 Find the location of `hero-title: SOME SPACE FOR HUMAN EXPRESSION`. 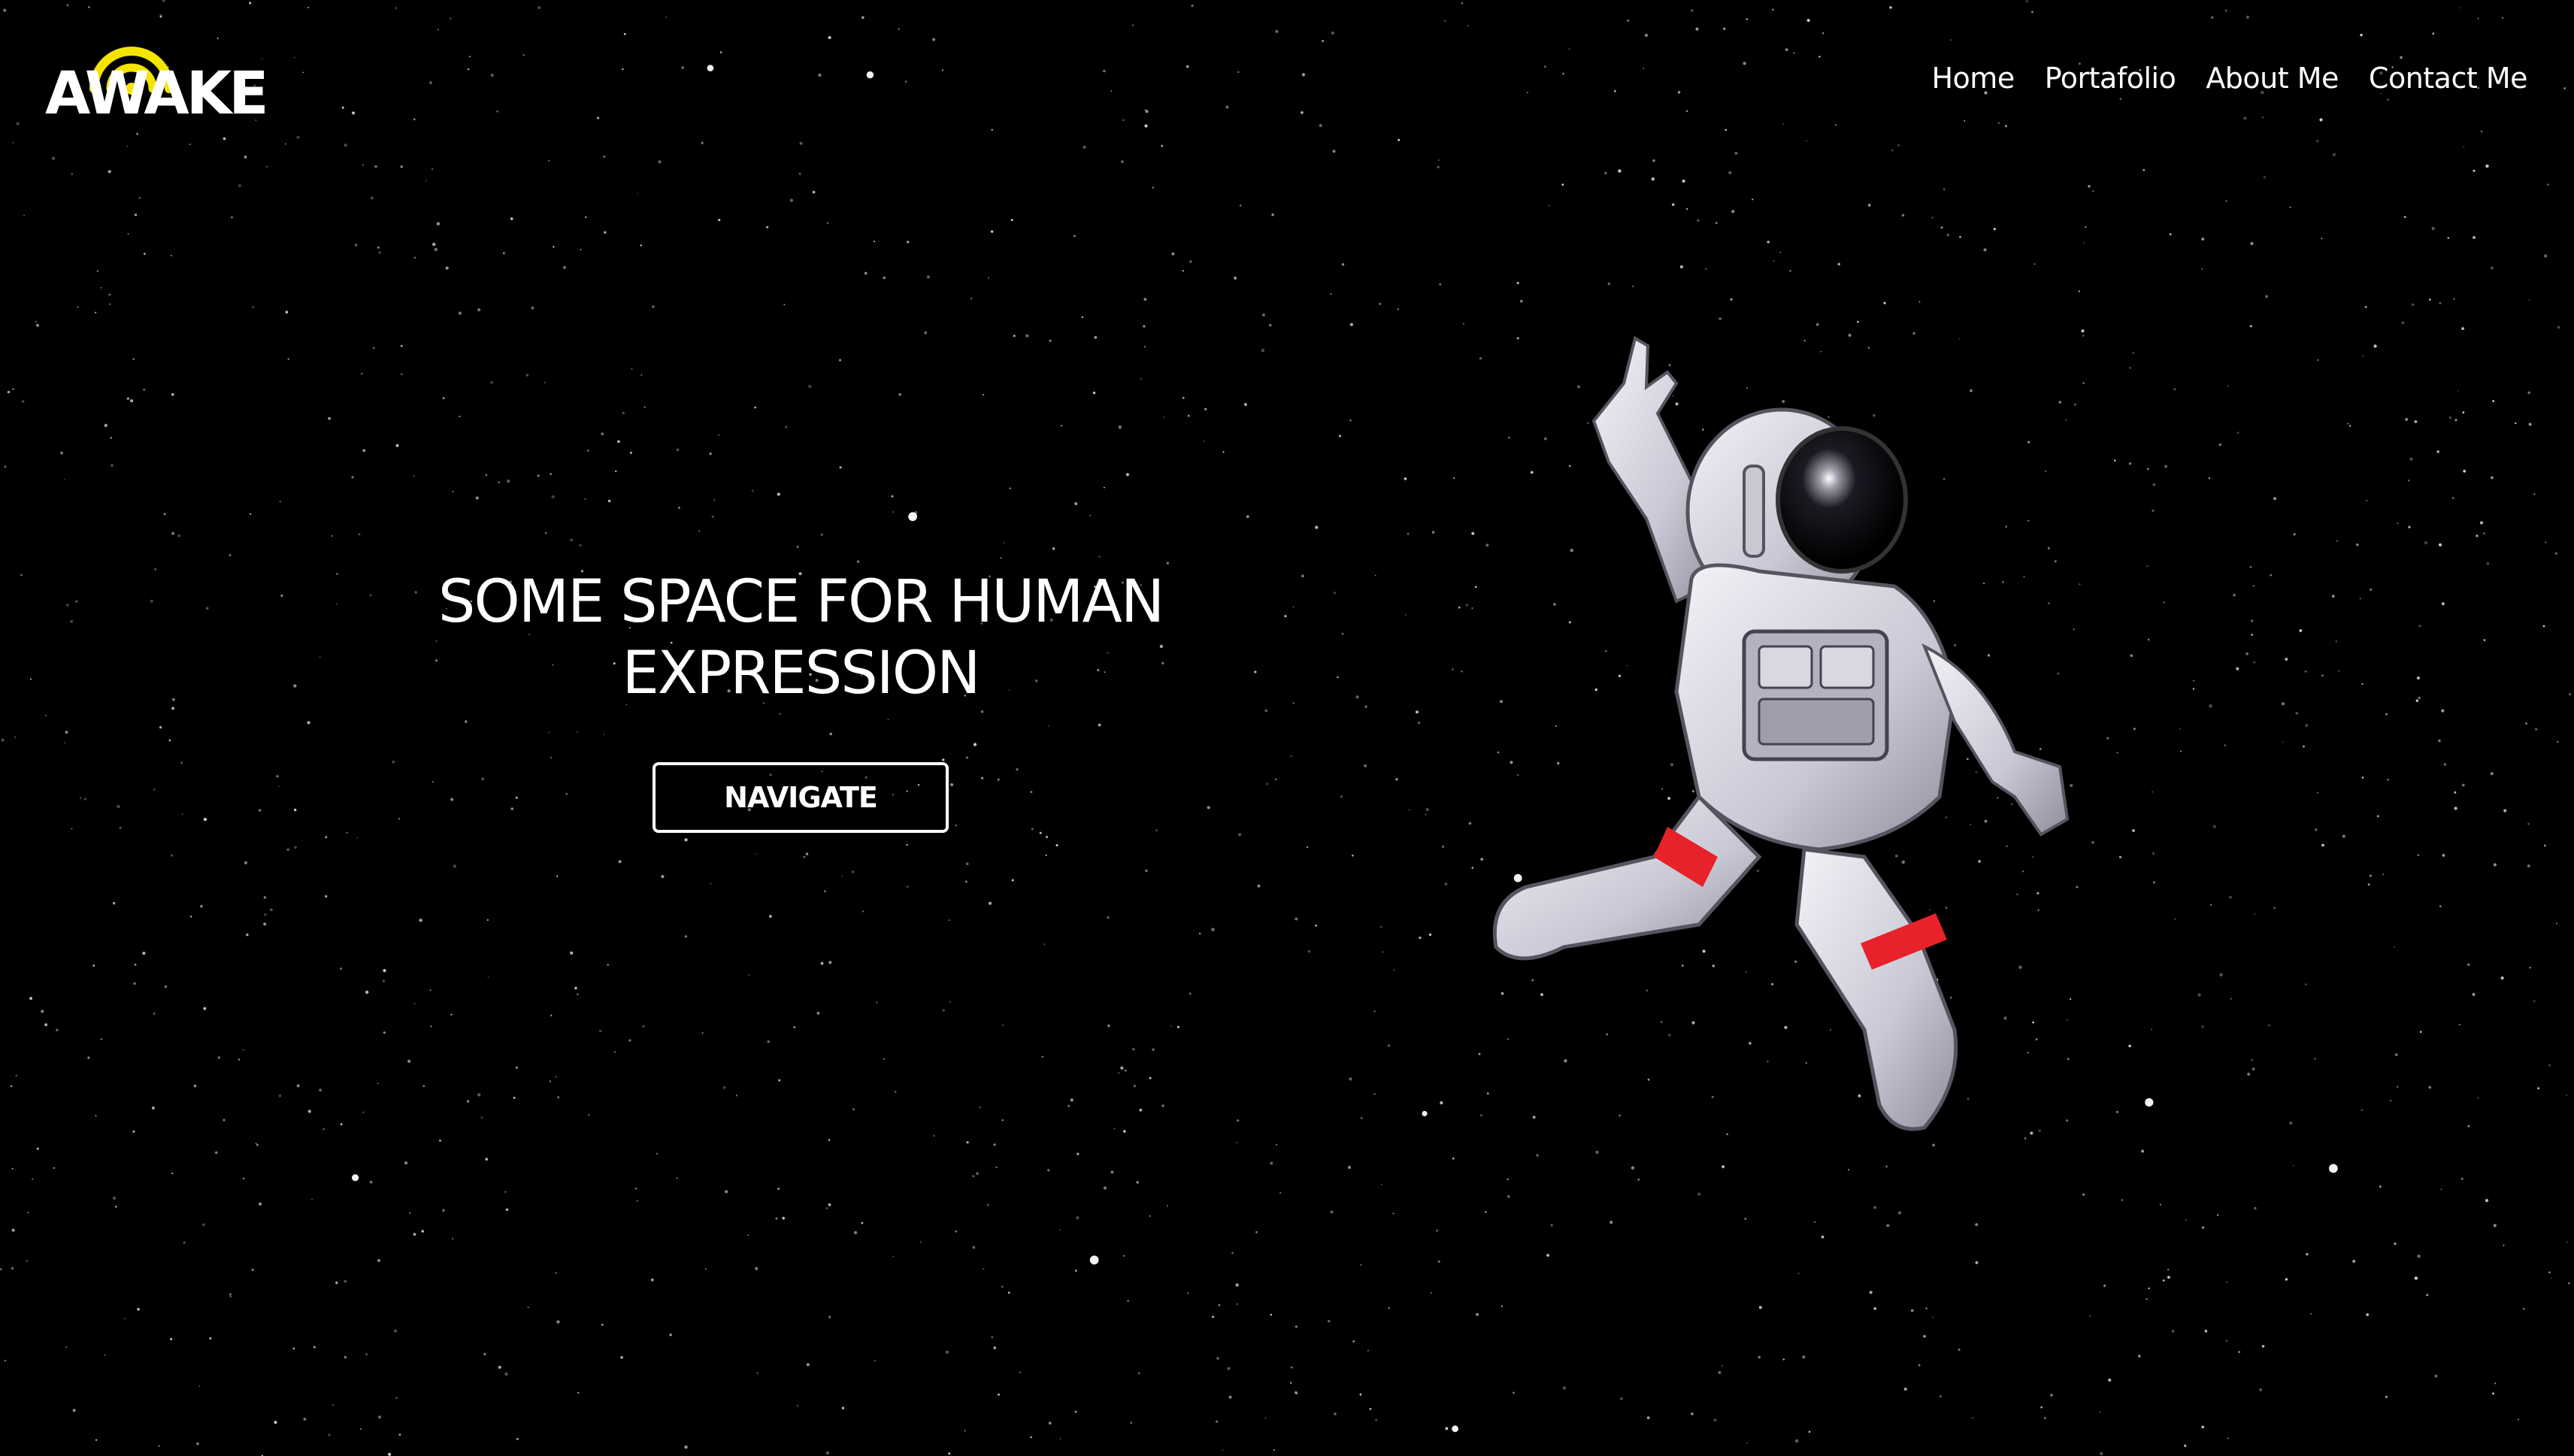

hero-title: SOME SPACE FOR HUMAN EXPRESSION is located at coordinates (801, 638).